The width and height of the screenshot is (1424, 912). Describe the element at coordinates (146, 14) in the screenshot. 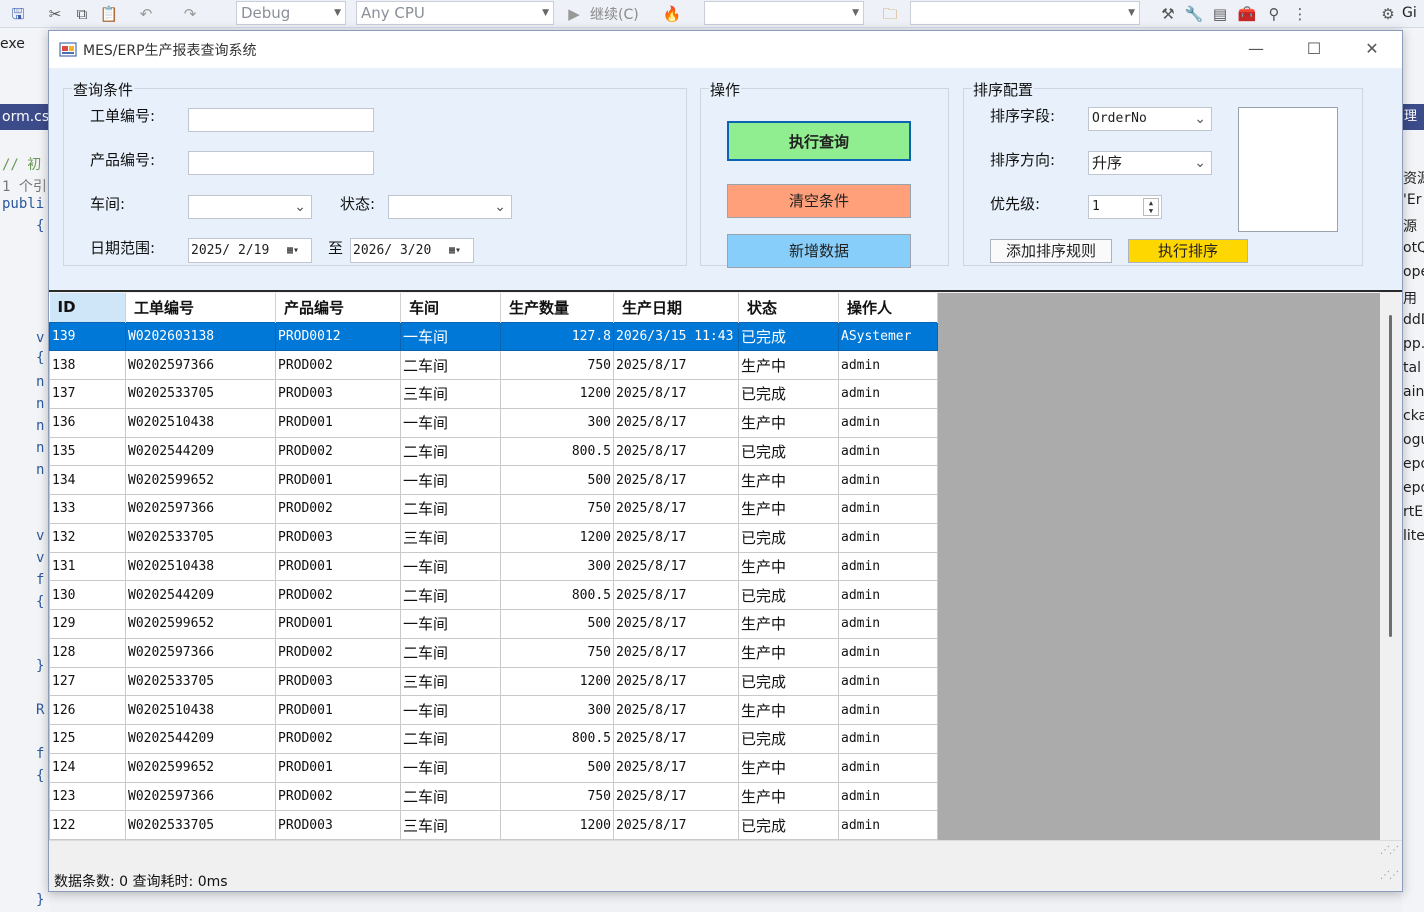

I see `undo-icon: ↶` at that location.